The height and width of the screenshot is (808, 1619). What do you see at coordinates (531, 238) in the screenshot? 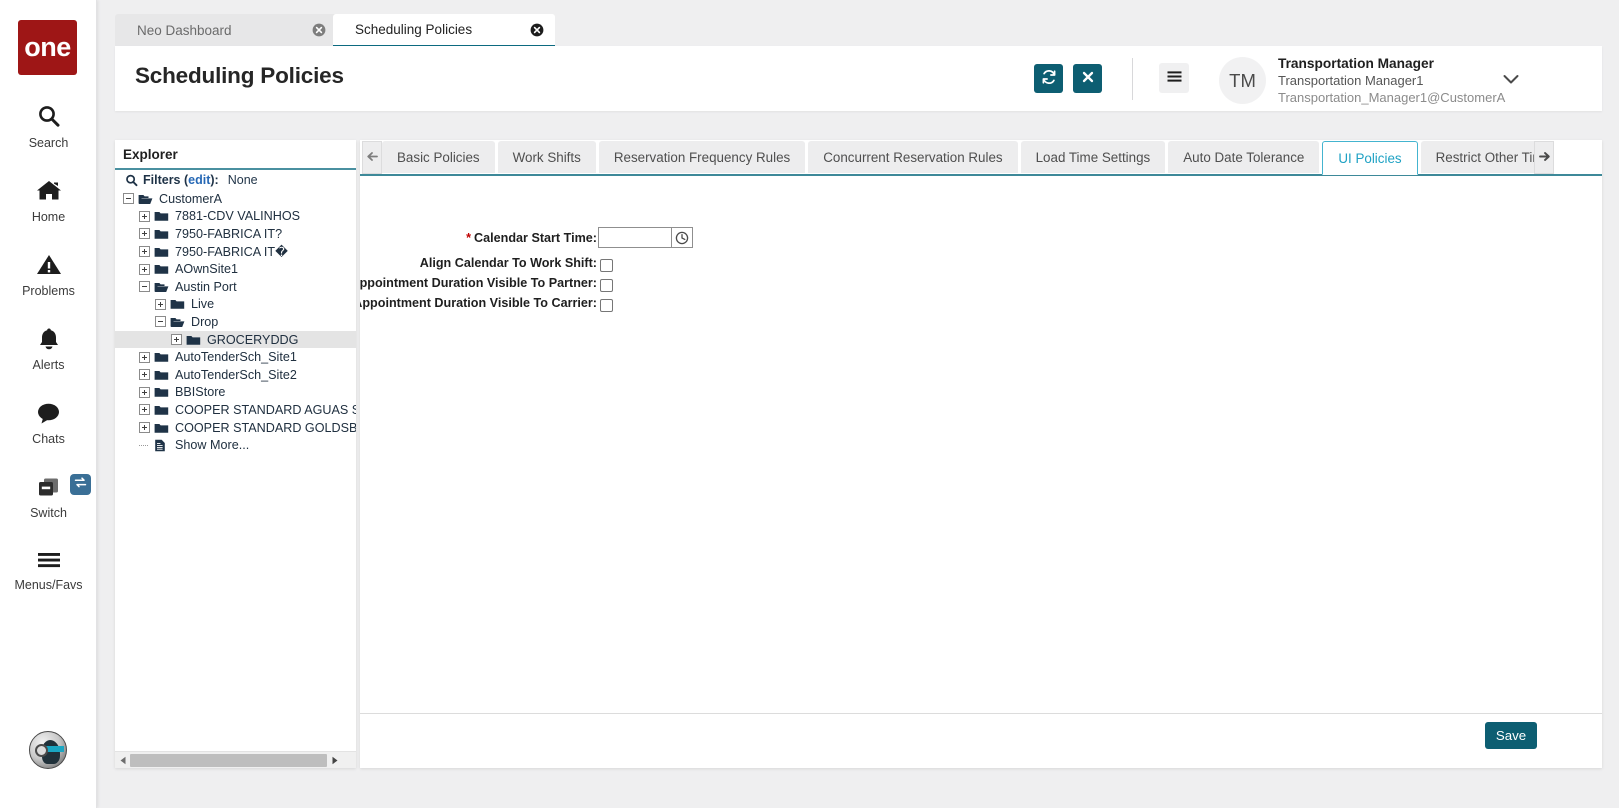
I see `field-label-calendar-start-time: * Calendar Start Time:` at bounding box center [531, 238].